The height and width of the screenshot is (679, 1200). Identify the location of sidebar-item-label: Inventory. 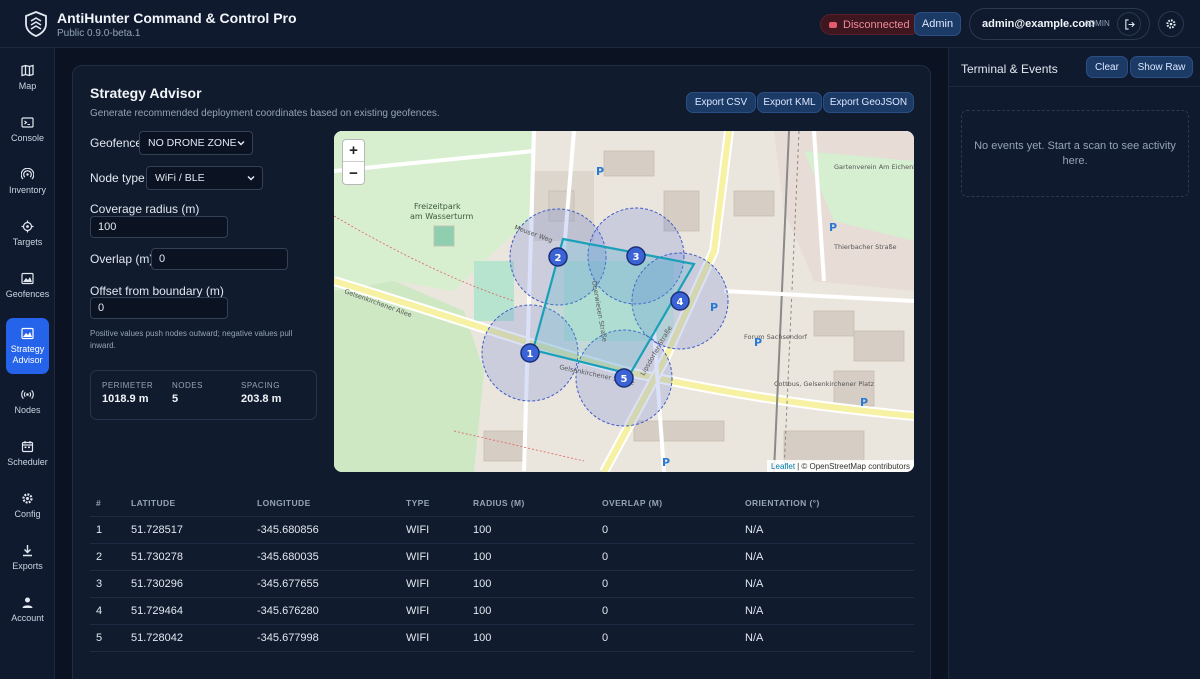
(27, 190).